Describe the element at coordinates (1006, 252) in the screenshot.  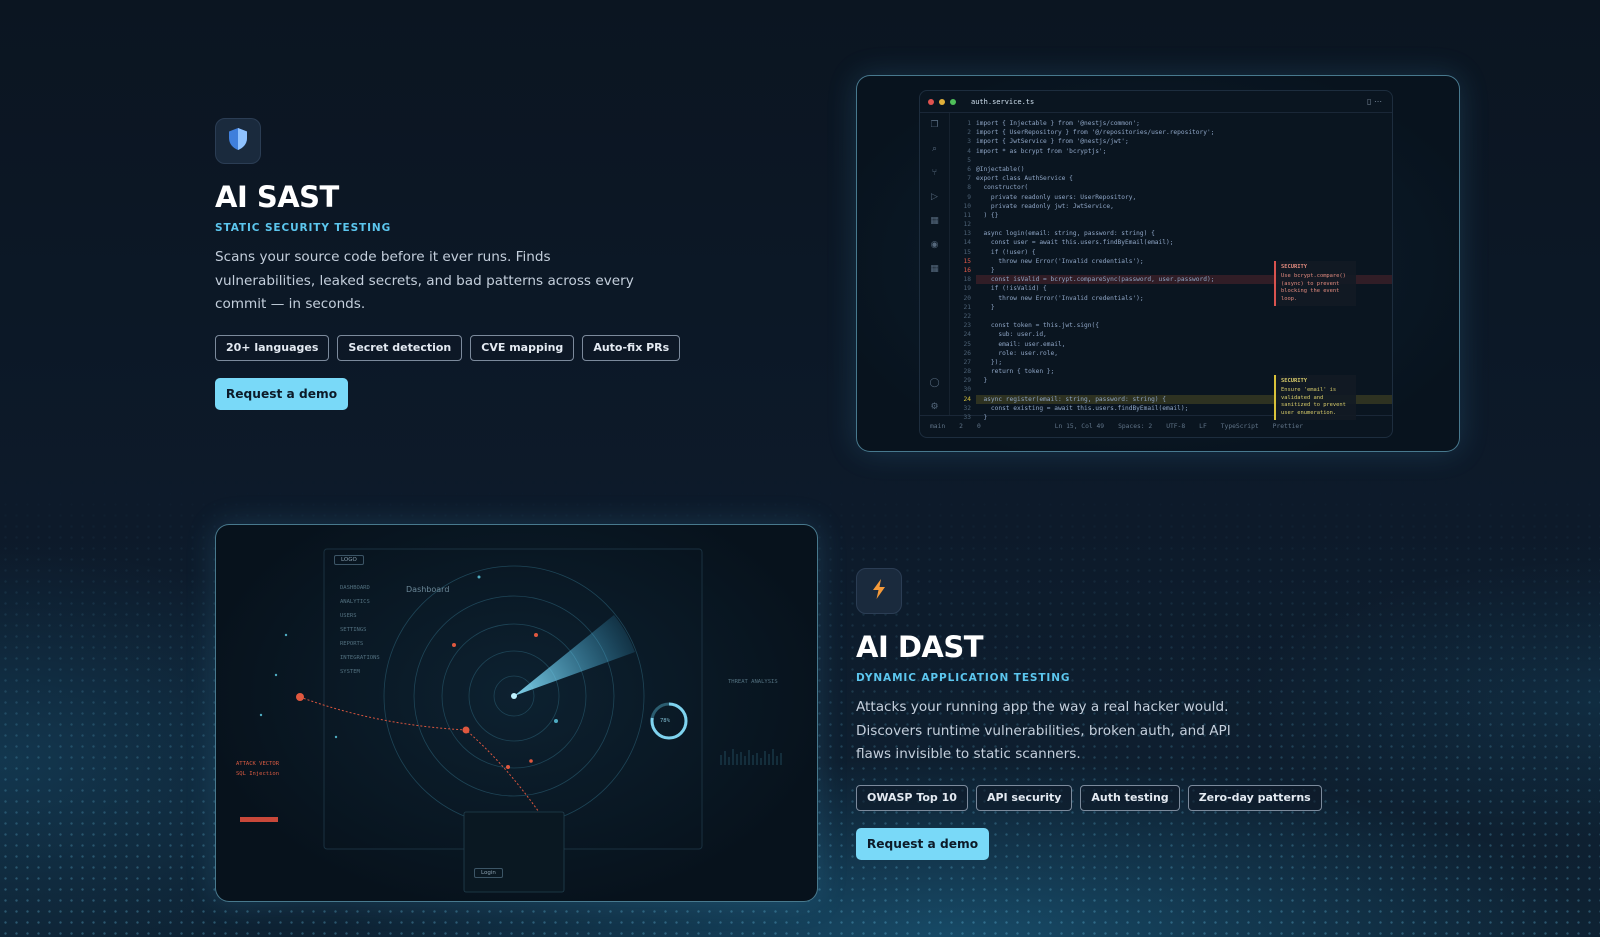
I see `code-line: if (!user) {` at that location.